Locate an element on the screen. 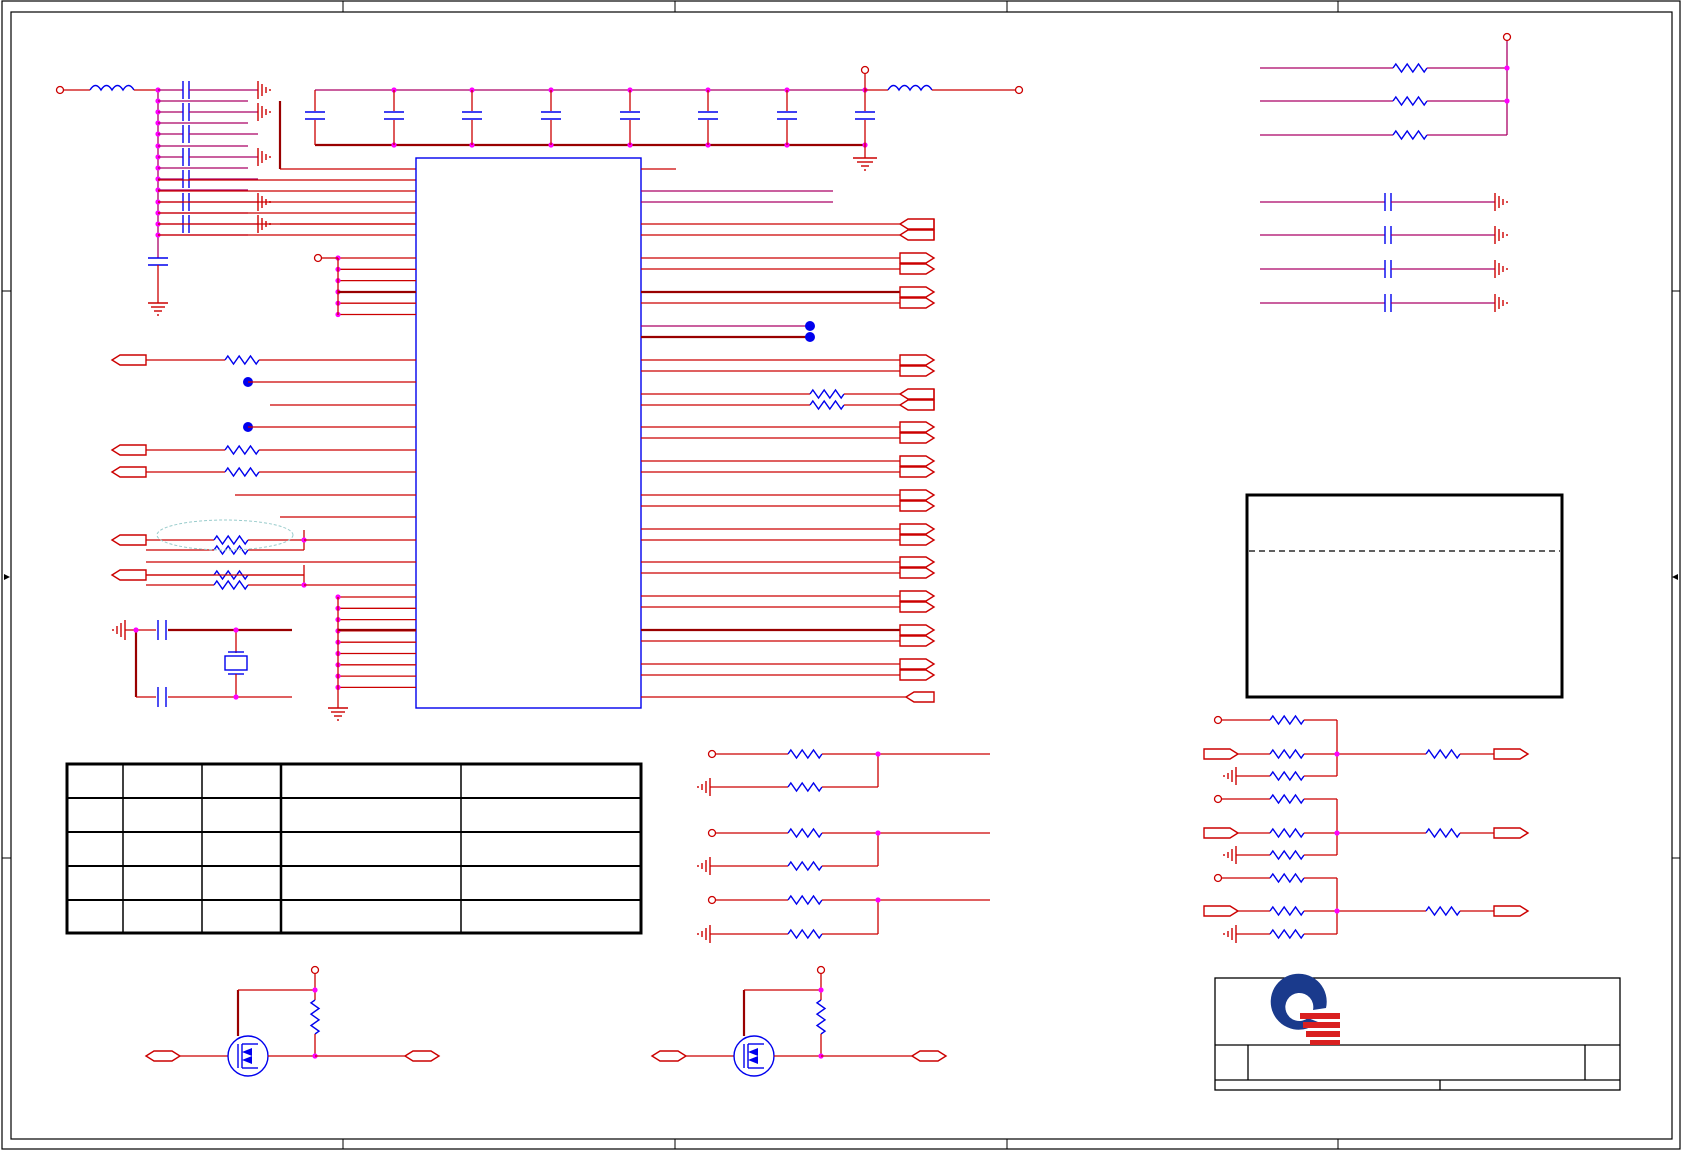  decoupling-cap-bottom is located at coordinates (158, 266).